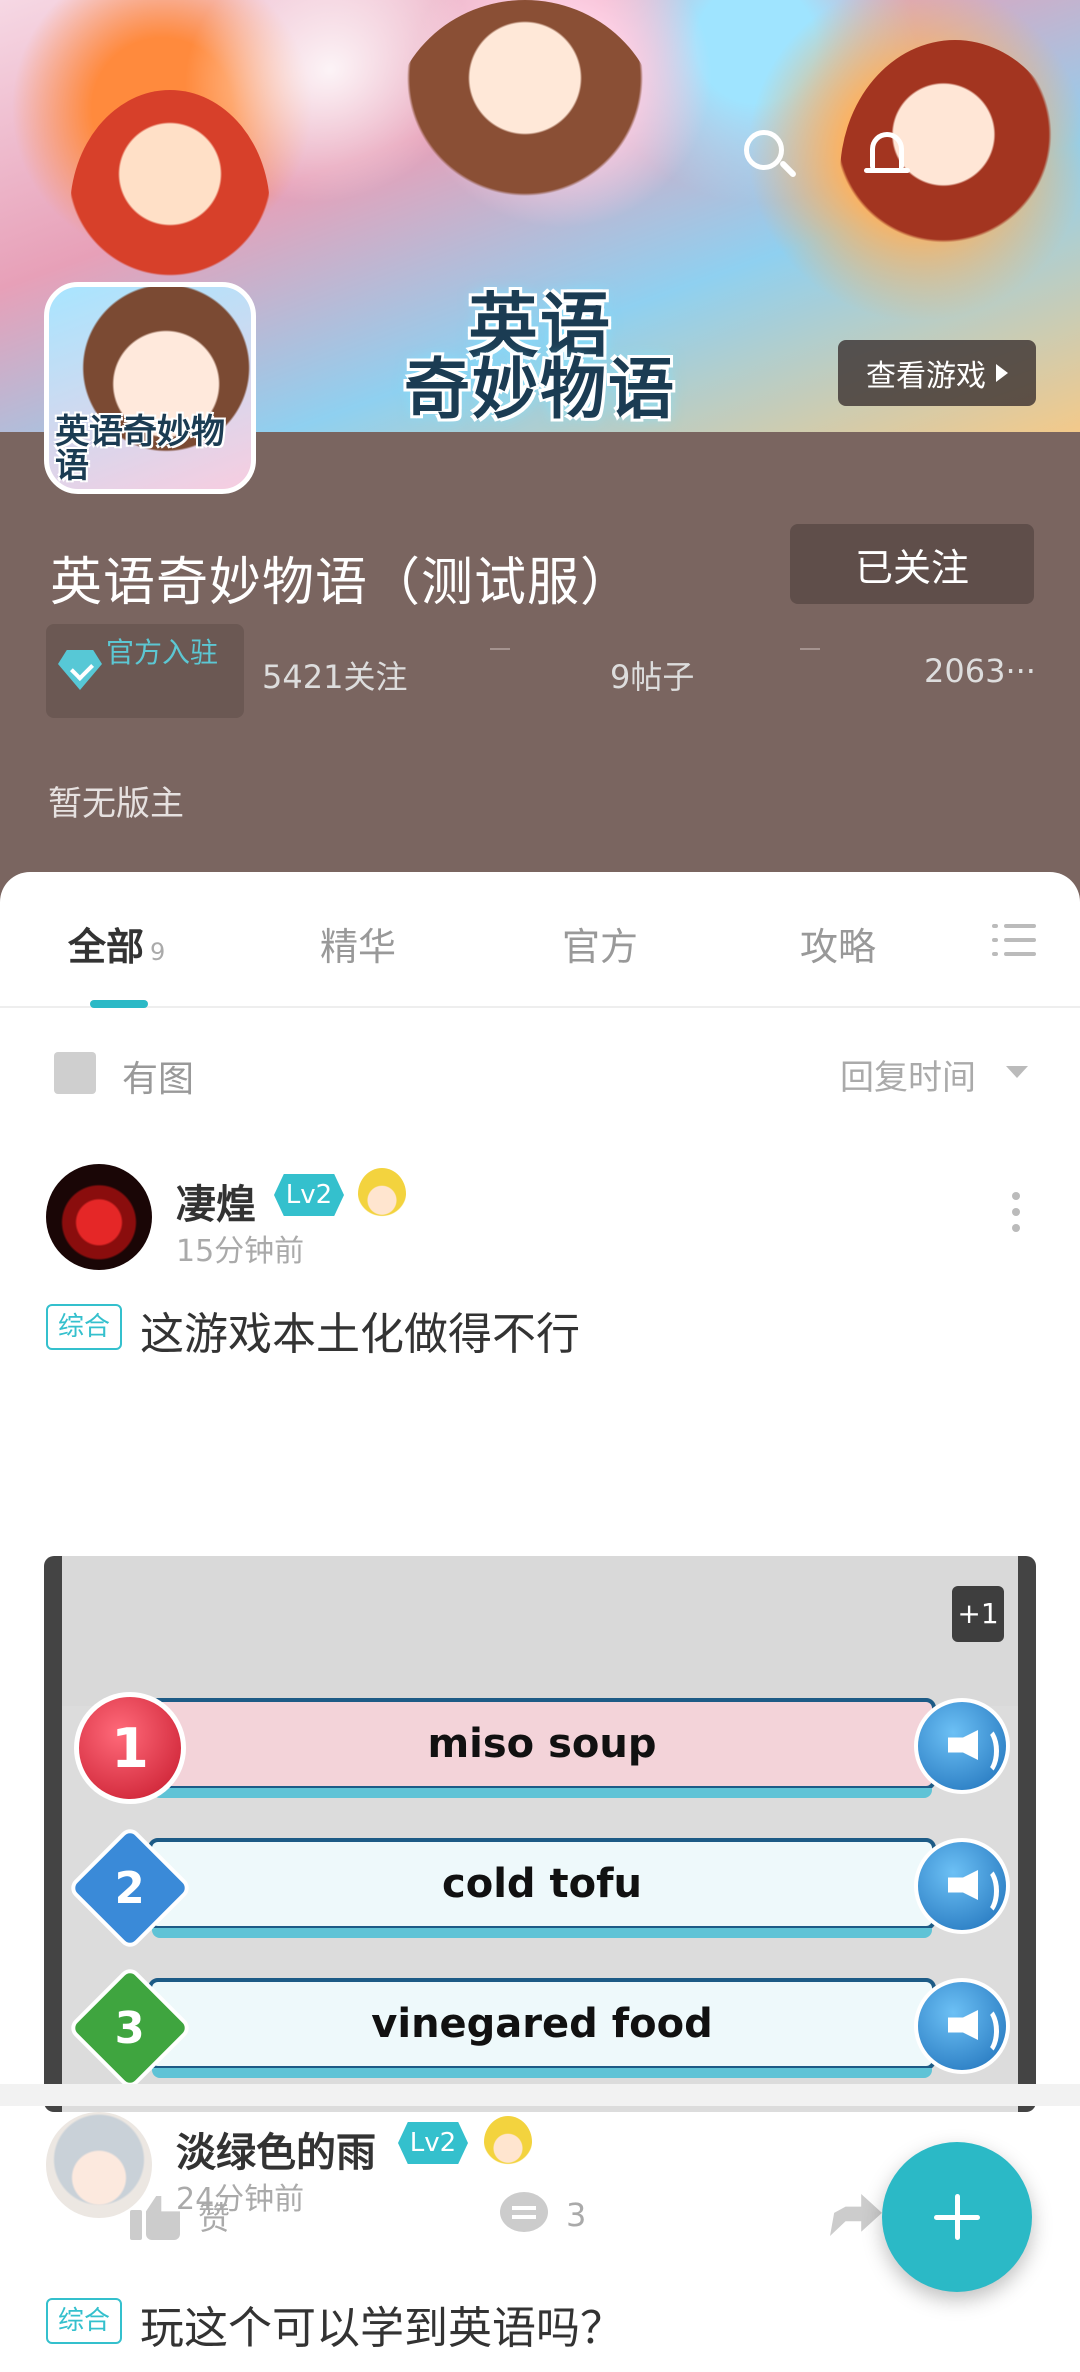 The image size is (1080, 2372). I want to click on tab-all-label: 全部, so click(106, 947).